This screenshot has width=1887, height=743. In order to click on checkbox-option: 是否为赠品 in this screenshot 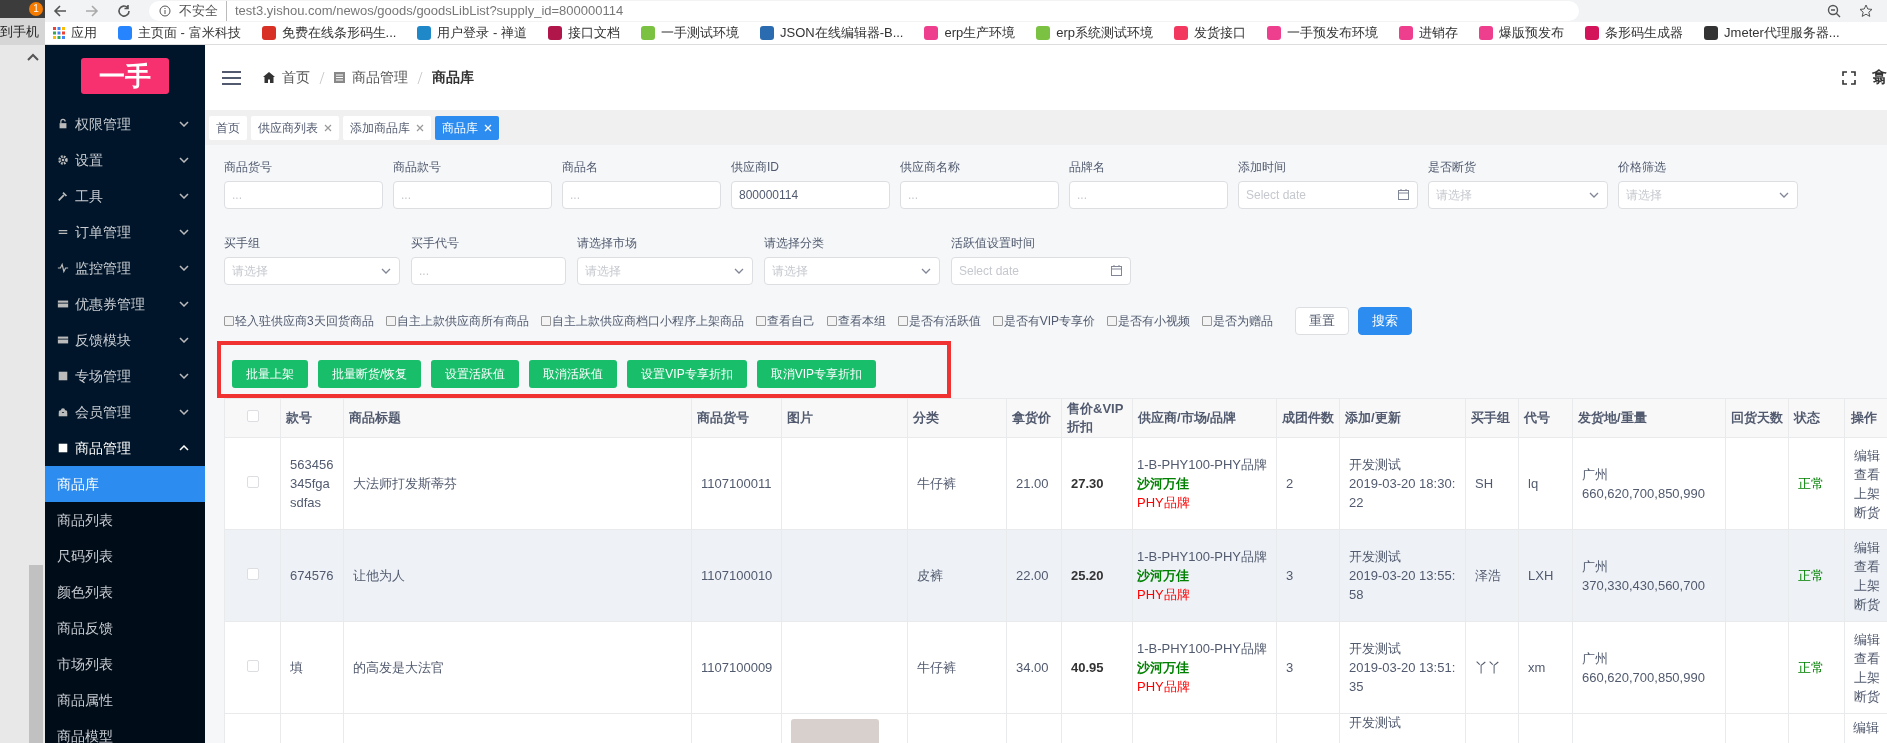, I will do `click(1238, 321)`.